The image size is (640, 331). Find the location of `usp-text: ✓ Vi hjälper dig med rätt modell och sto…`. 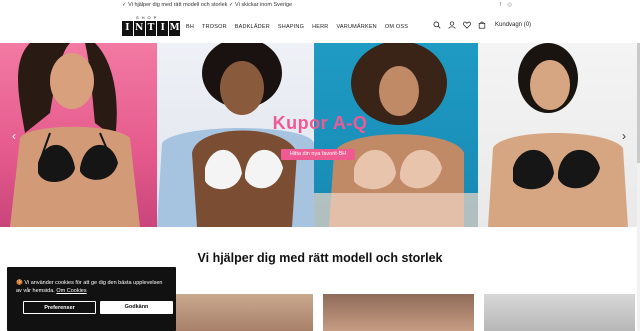

usp-text: ✓ Vi hjälper dig med rätt modell och sto… is located at coordinates (207, 5).